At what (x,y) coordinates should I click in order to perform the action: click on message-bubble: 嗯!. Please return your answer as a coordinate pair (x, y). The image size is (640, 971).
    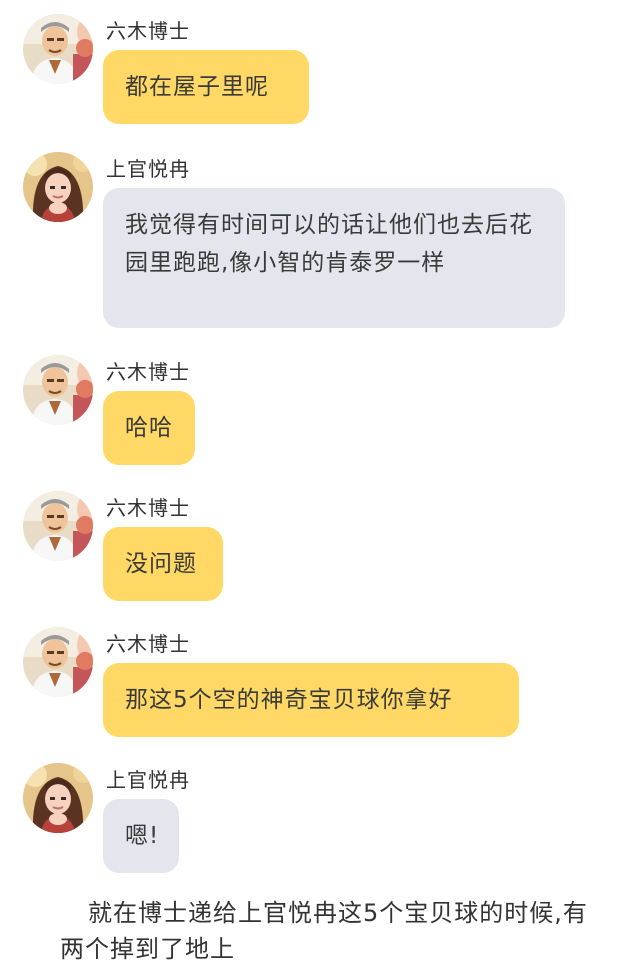
    Looking at the image, I should click on (141, 836).